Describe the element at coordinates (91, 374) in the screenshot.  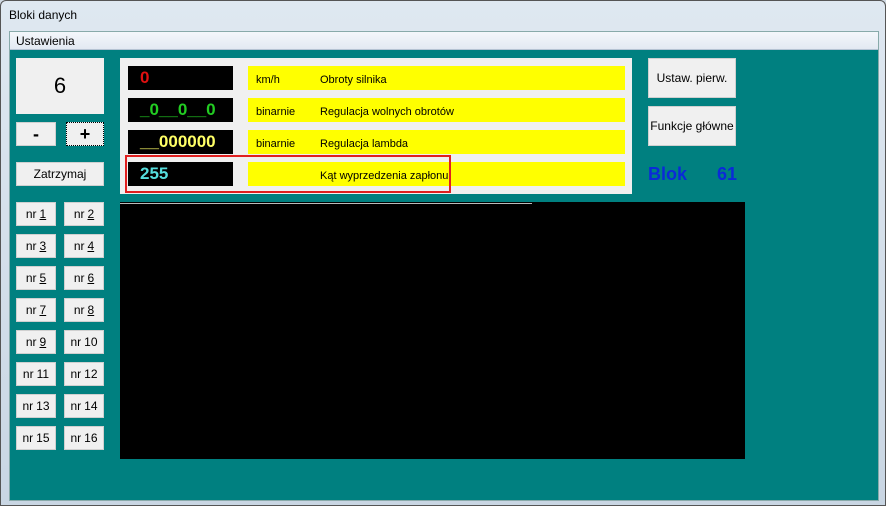
I see `nr-number: 12` at that location.